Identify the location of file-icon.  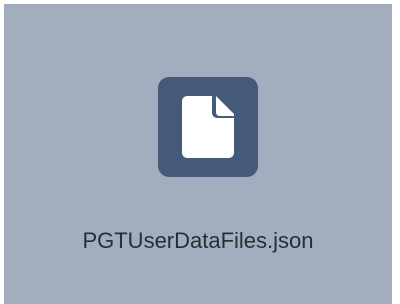
(208, 127).